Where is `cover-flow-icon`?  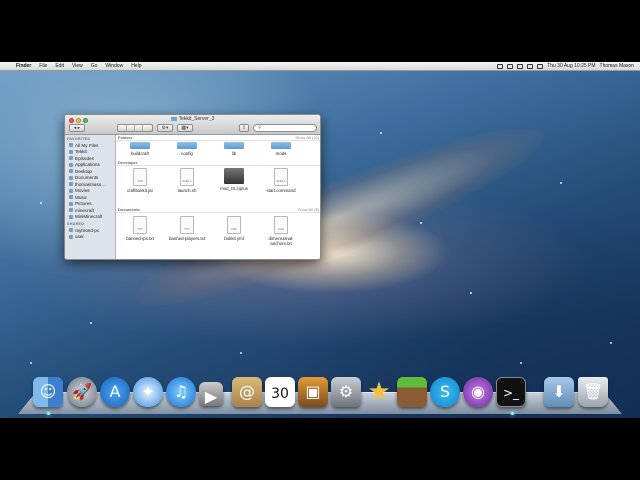 cover-flow-icon is located at coordinates (147, 128).